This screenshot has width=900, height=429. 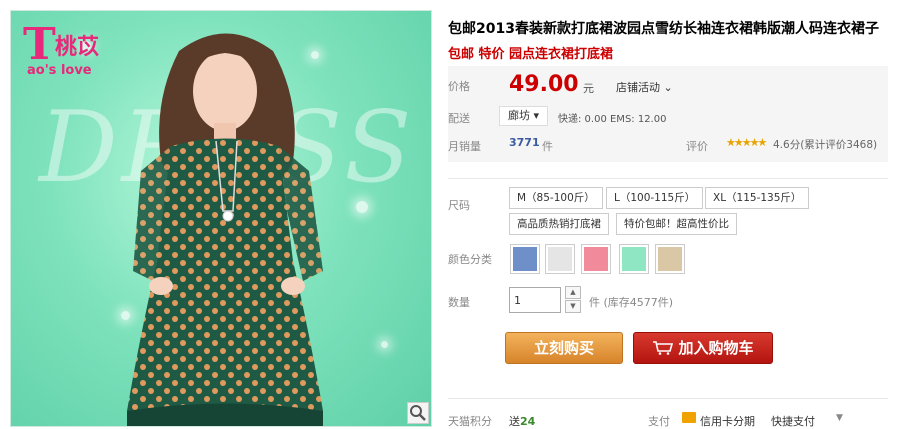 What do you see at coordinates (61, 48) in the screenshot?
I see `brand-logo: T 桃苡 ao's love` at bounding box center [61, 48].